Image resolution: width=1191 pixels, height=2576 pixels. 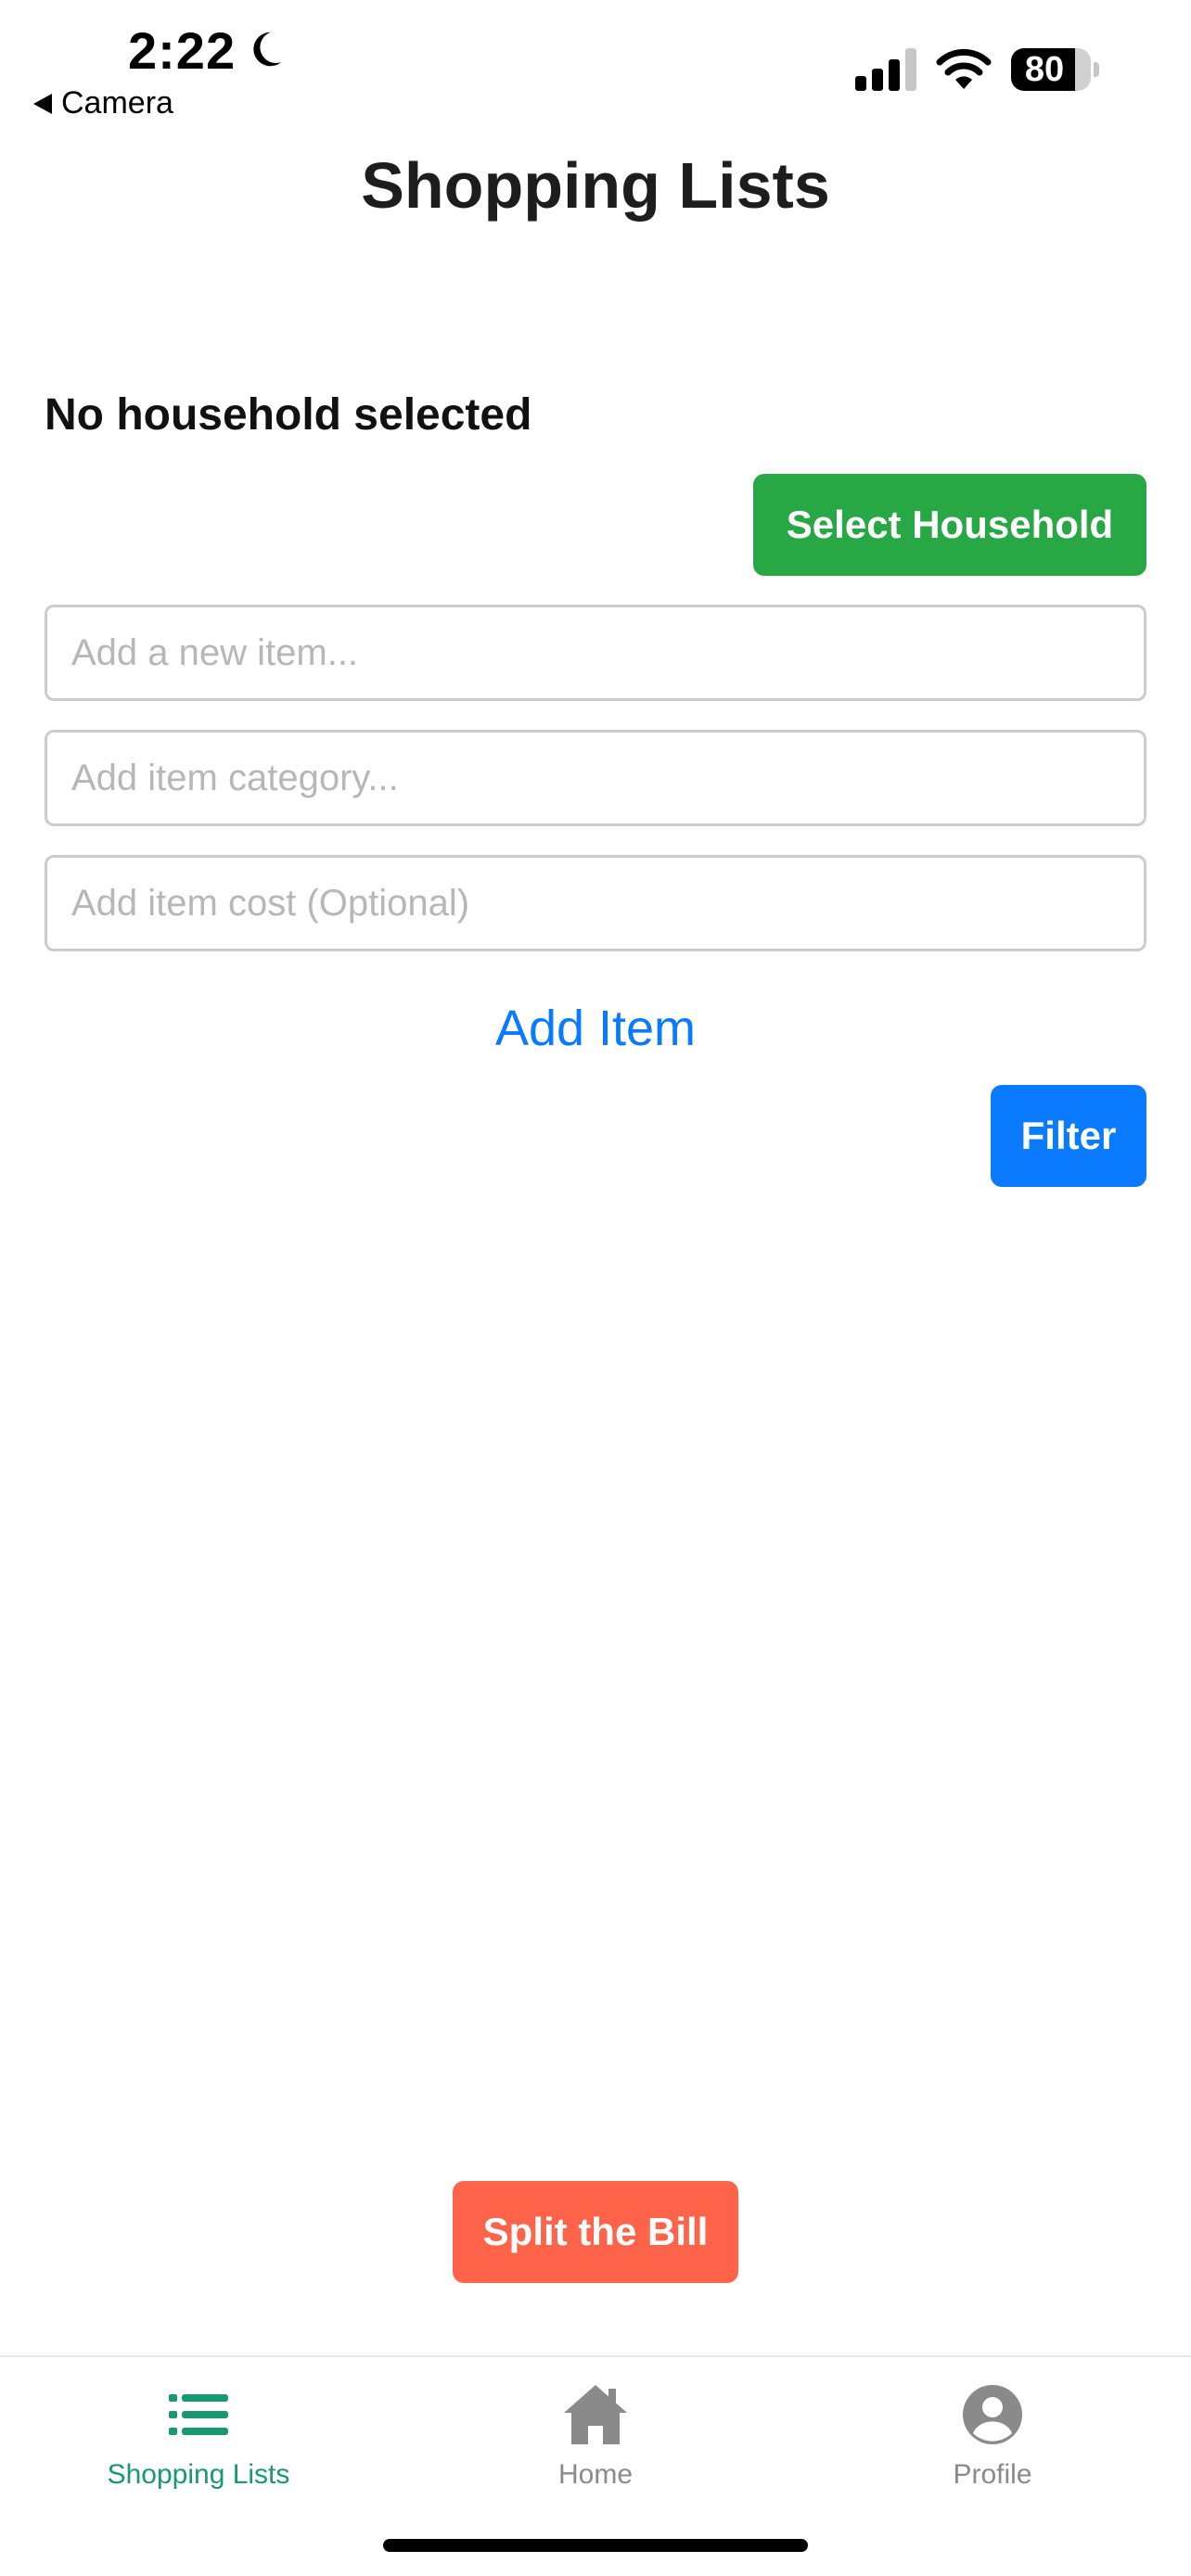 What do you see at coordinates (595, 2474) in the screenshot?
I see `tab-label-home: Home` at bounding box center [595, 2474].